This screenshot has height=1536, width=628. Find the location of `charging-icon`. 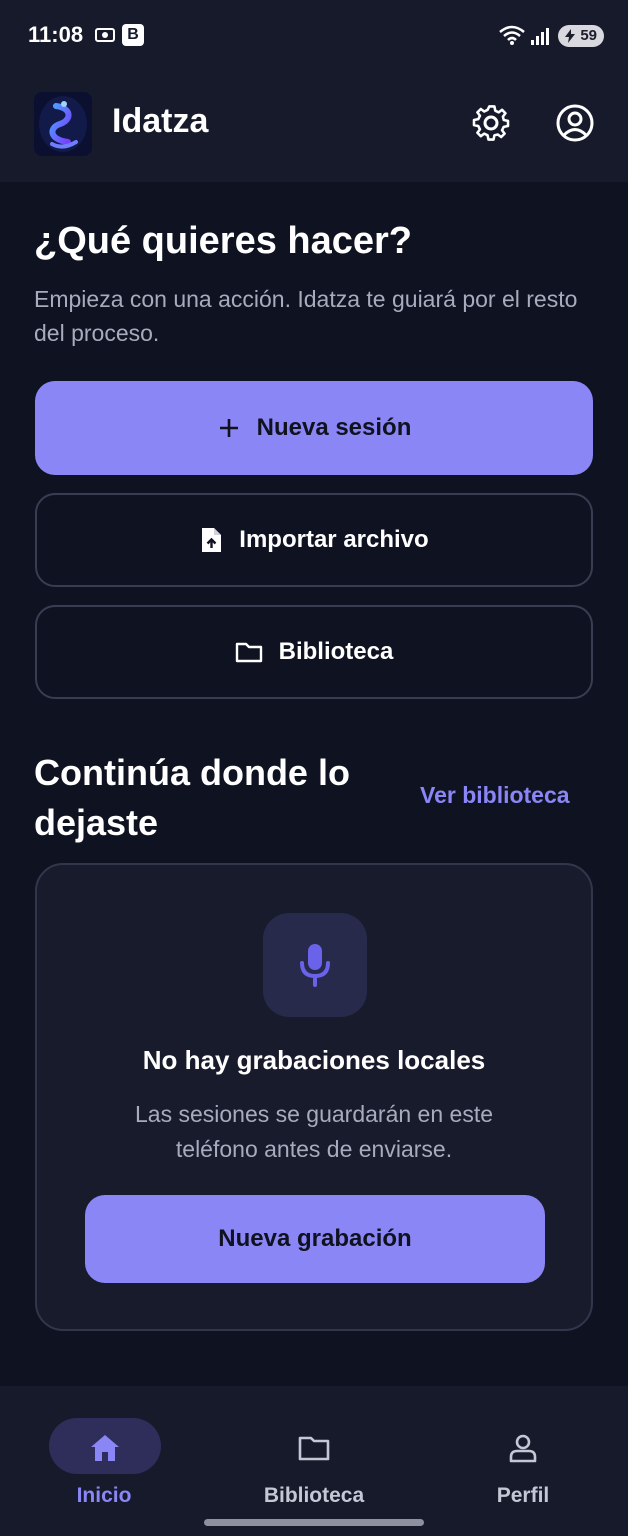

charging-icon is located at coordinates (570, 36).